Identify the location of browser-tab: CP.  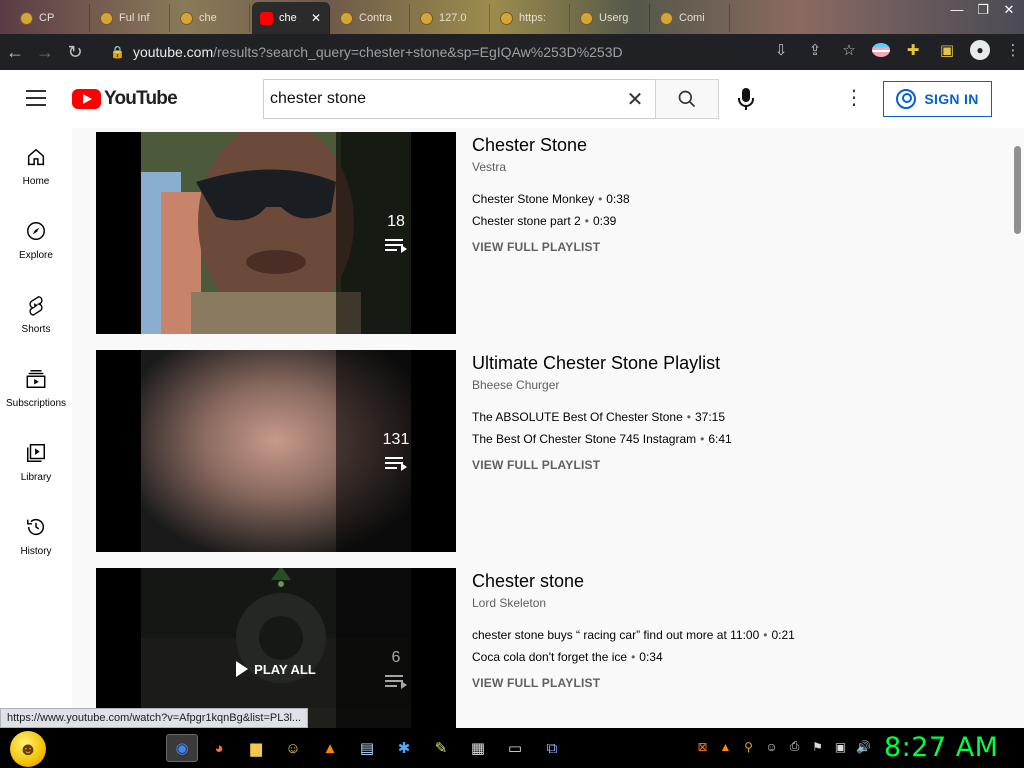
(51, 18).